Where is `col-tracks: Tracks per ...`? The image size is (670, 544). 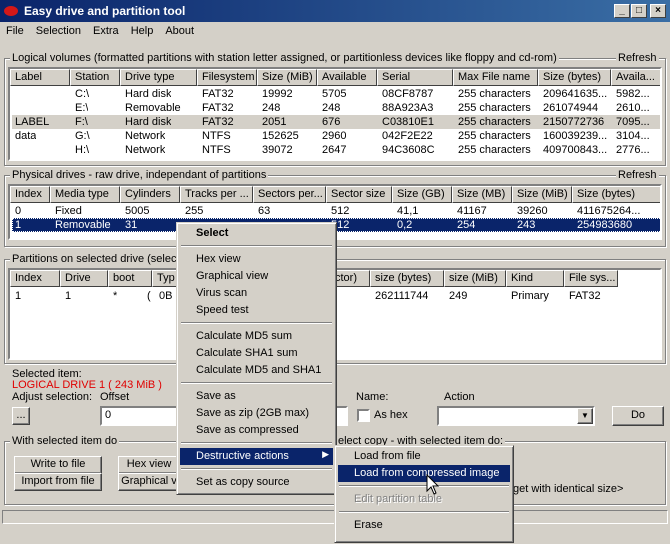
col-tracks: Tracks per ... is located at coordinates (216, 194).